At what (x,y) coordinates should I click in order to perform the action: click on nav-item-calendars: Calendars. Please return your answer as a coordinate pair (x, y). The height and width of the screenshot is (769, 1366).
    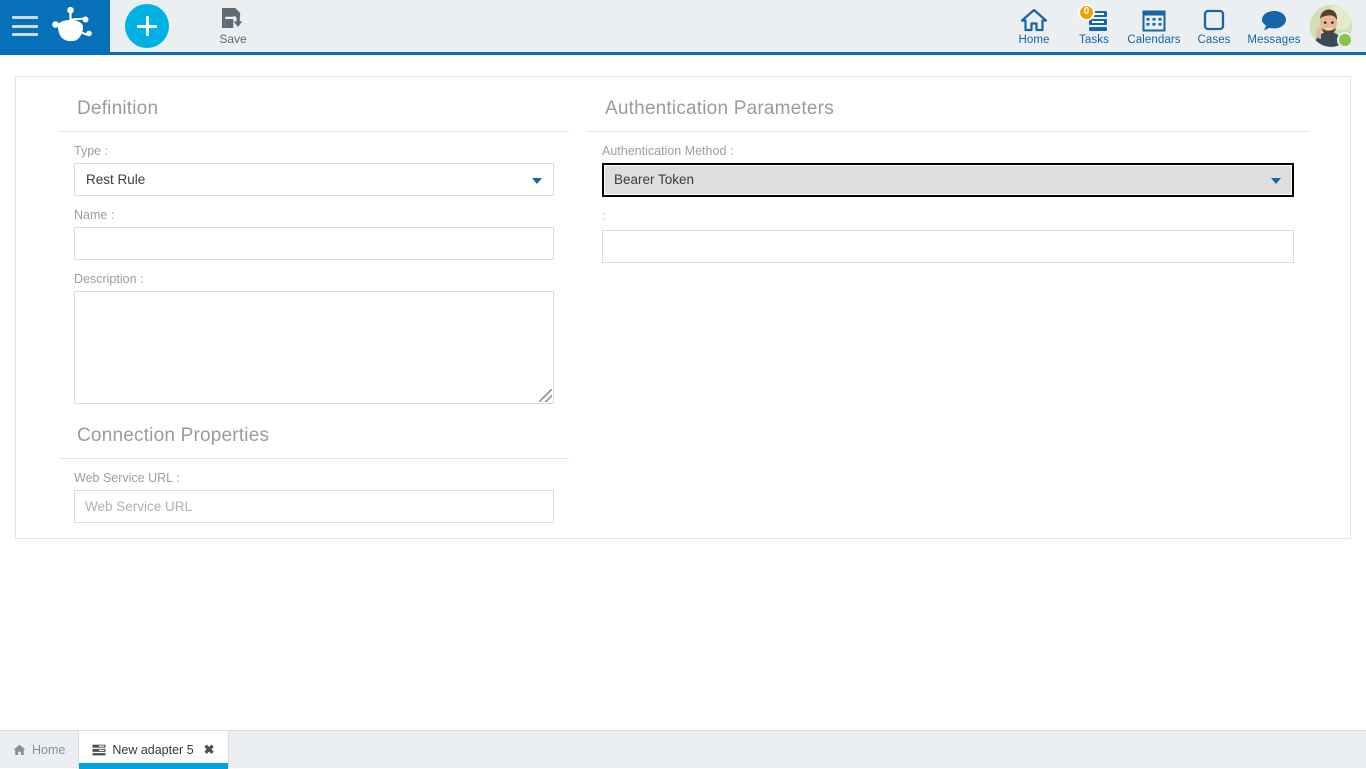
    Looking at the image, I should click on (1154, 26).